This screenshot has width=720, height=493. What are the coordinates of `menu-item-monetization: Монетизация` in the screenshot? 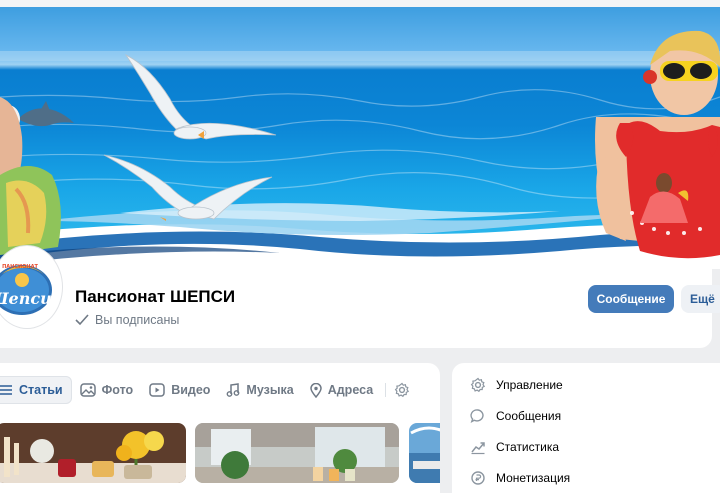 It's located at (520, 478).